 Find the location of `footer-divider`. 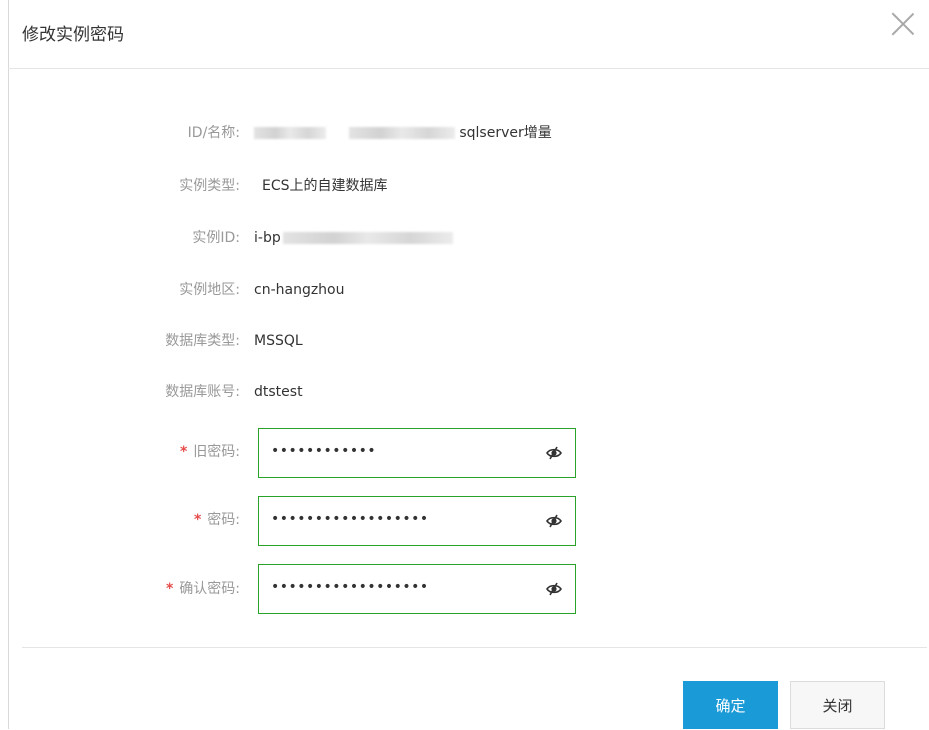

footer-divider is located at coordinates (474, 647).